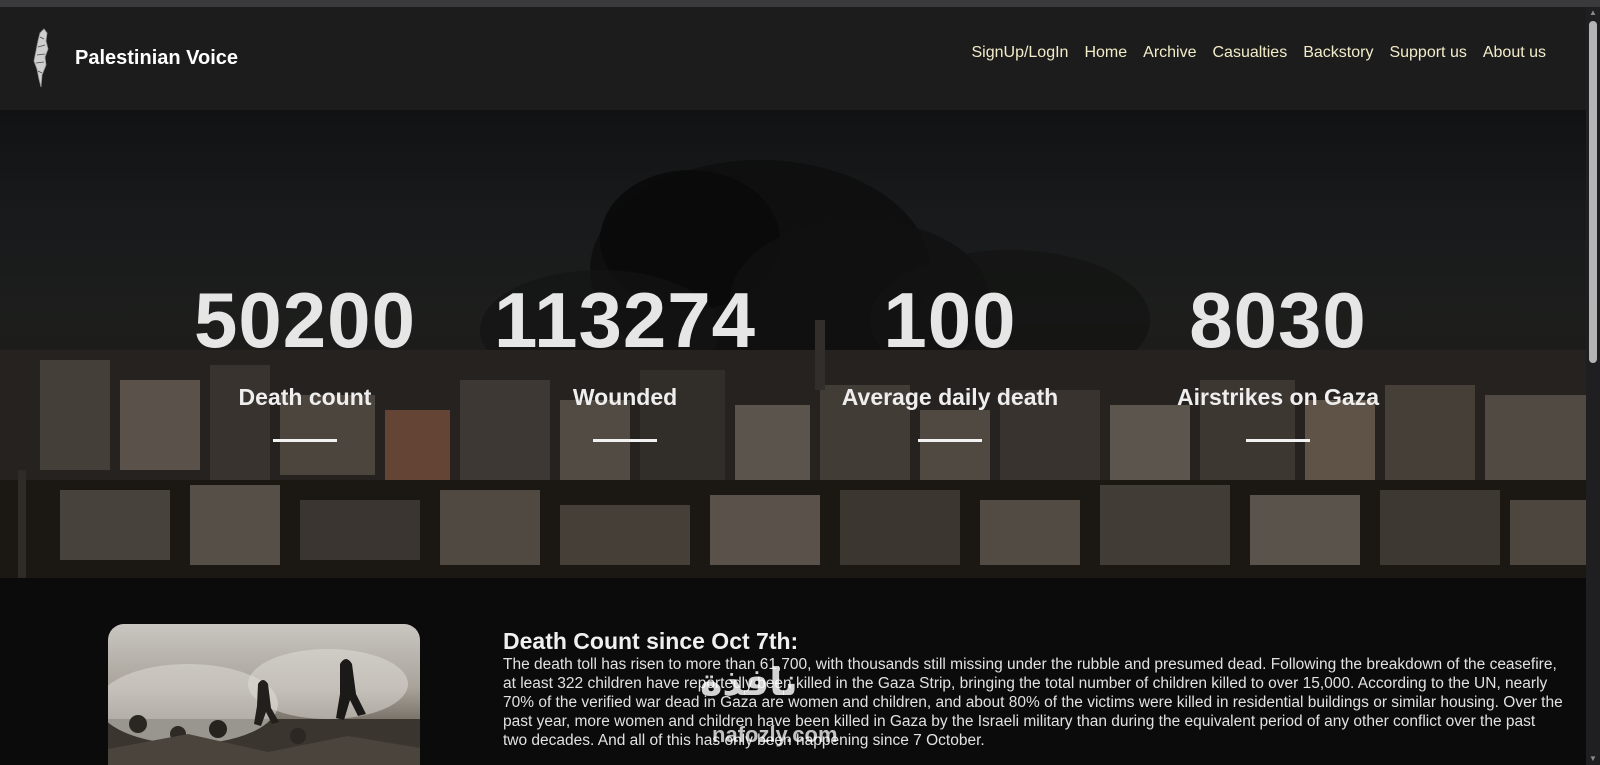 The height and width of the screenshot is (765, 1600). Describe the element at coordinates (305, 320) in the screenshot. I see `stat-value: 50200` at that location.